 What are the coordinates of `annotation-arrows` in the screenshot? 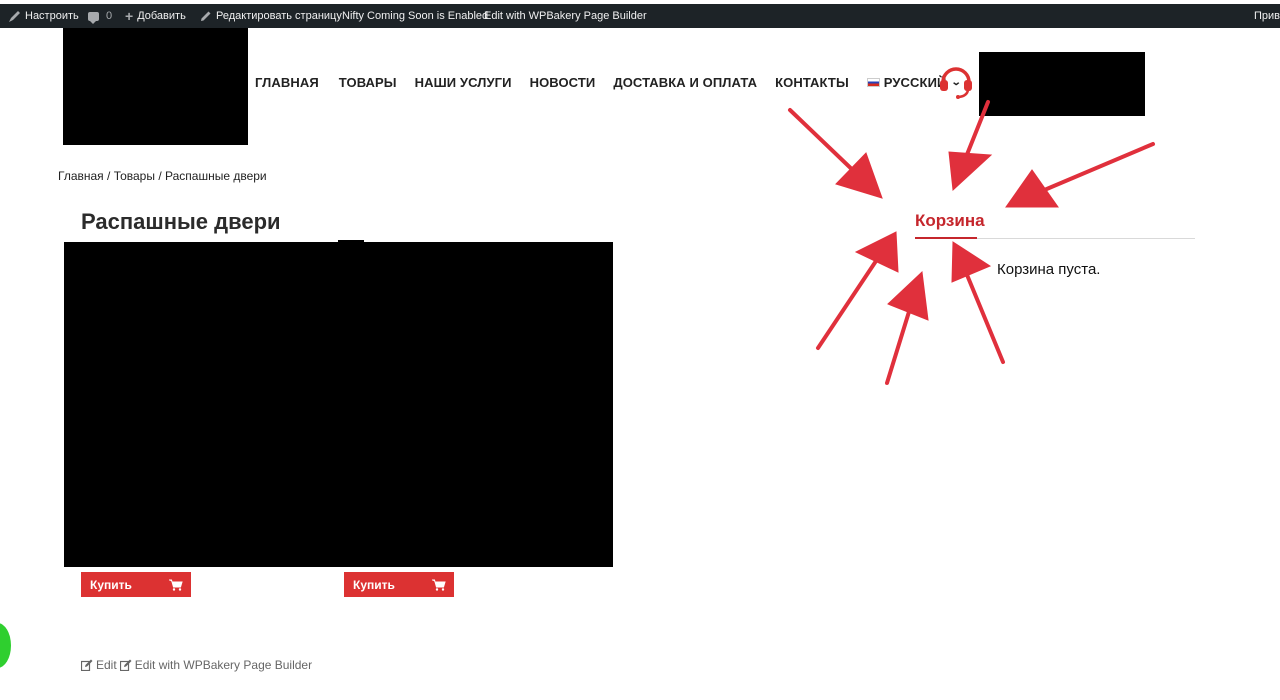 It's located at (971, 242).